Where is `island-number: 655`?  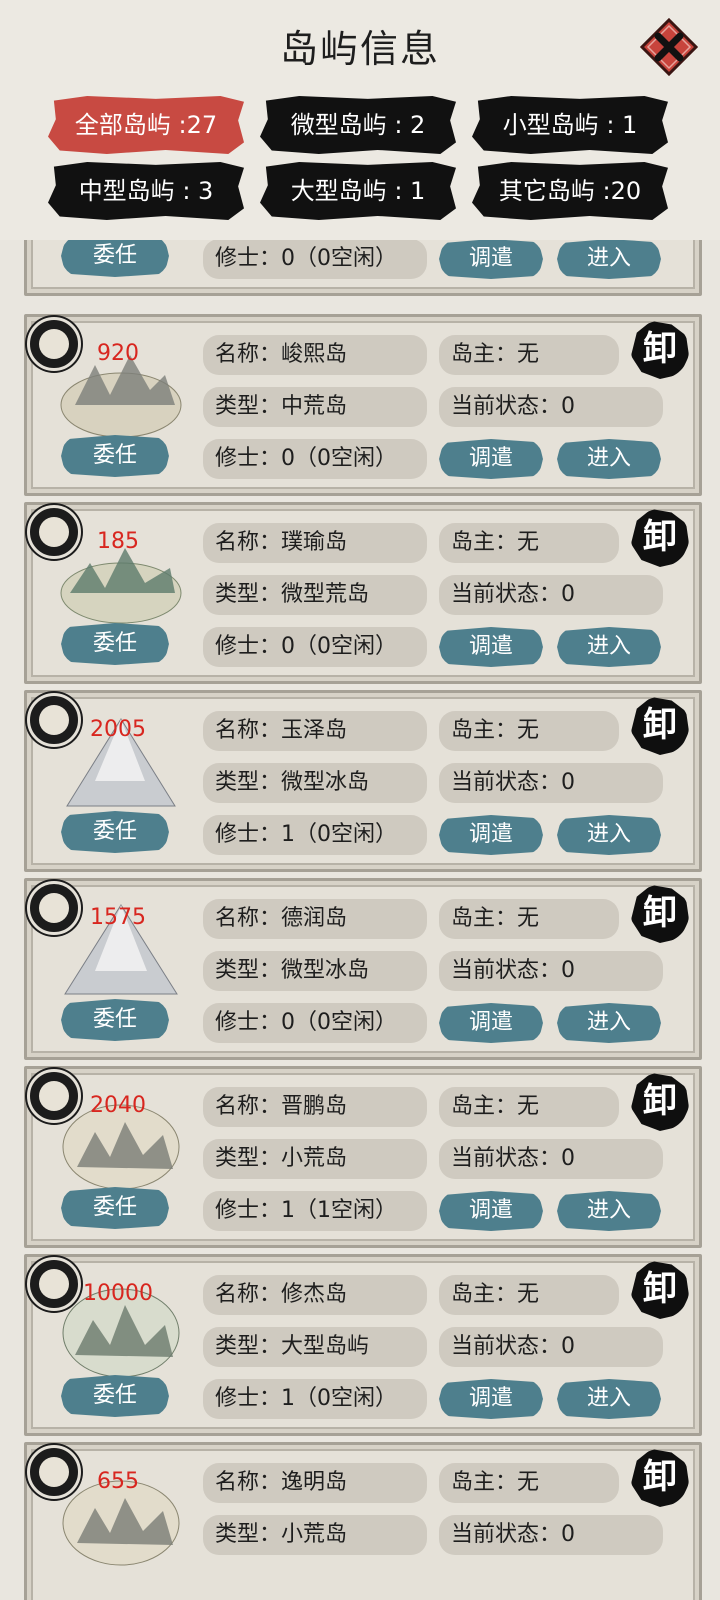 island-number: 655 is located at coordinates (118, 1481).